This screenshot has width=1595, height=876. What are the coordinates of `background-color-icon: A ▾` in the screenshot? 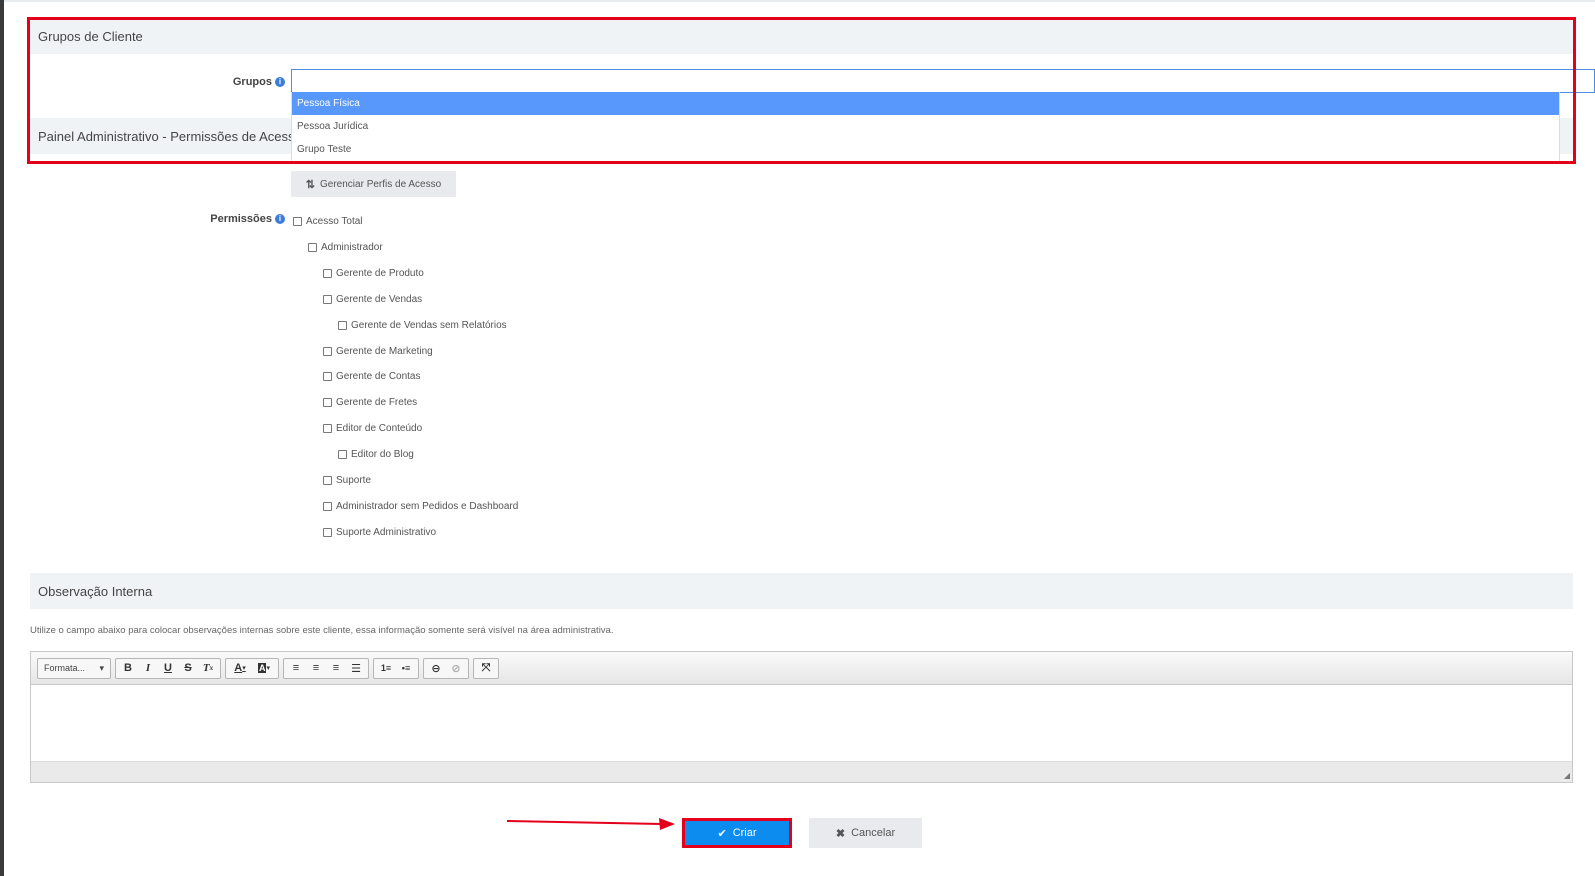 It's located at (264, 668).